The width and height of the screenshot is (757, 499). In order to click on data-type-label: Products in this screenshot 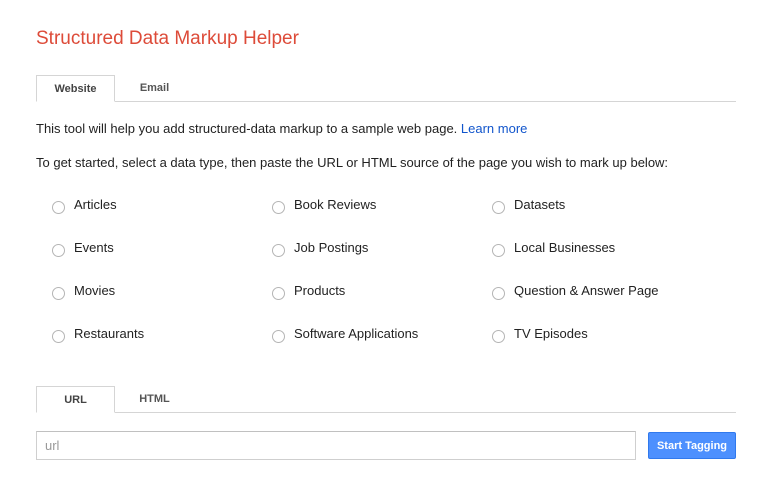, I will do `click(320, 290)`.